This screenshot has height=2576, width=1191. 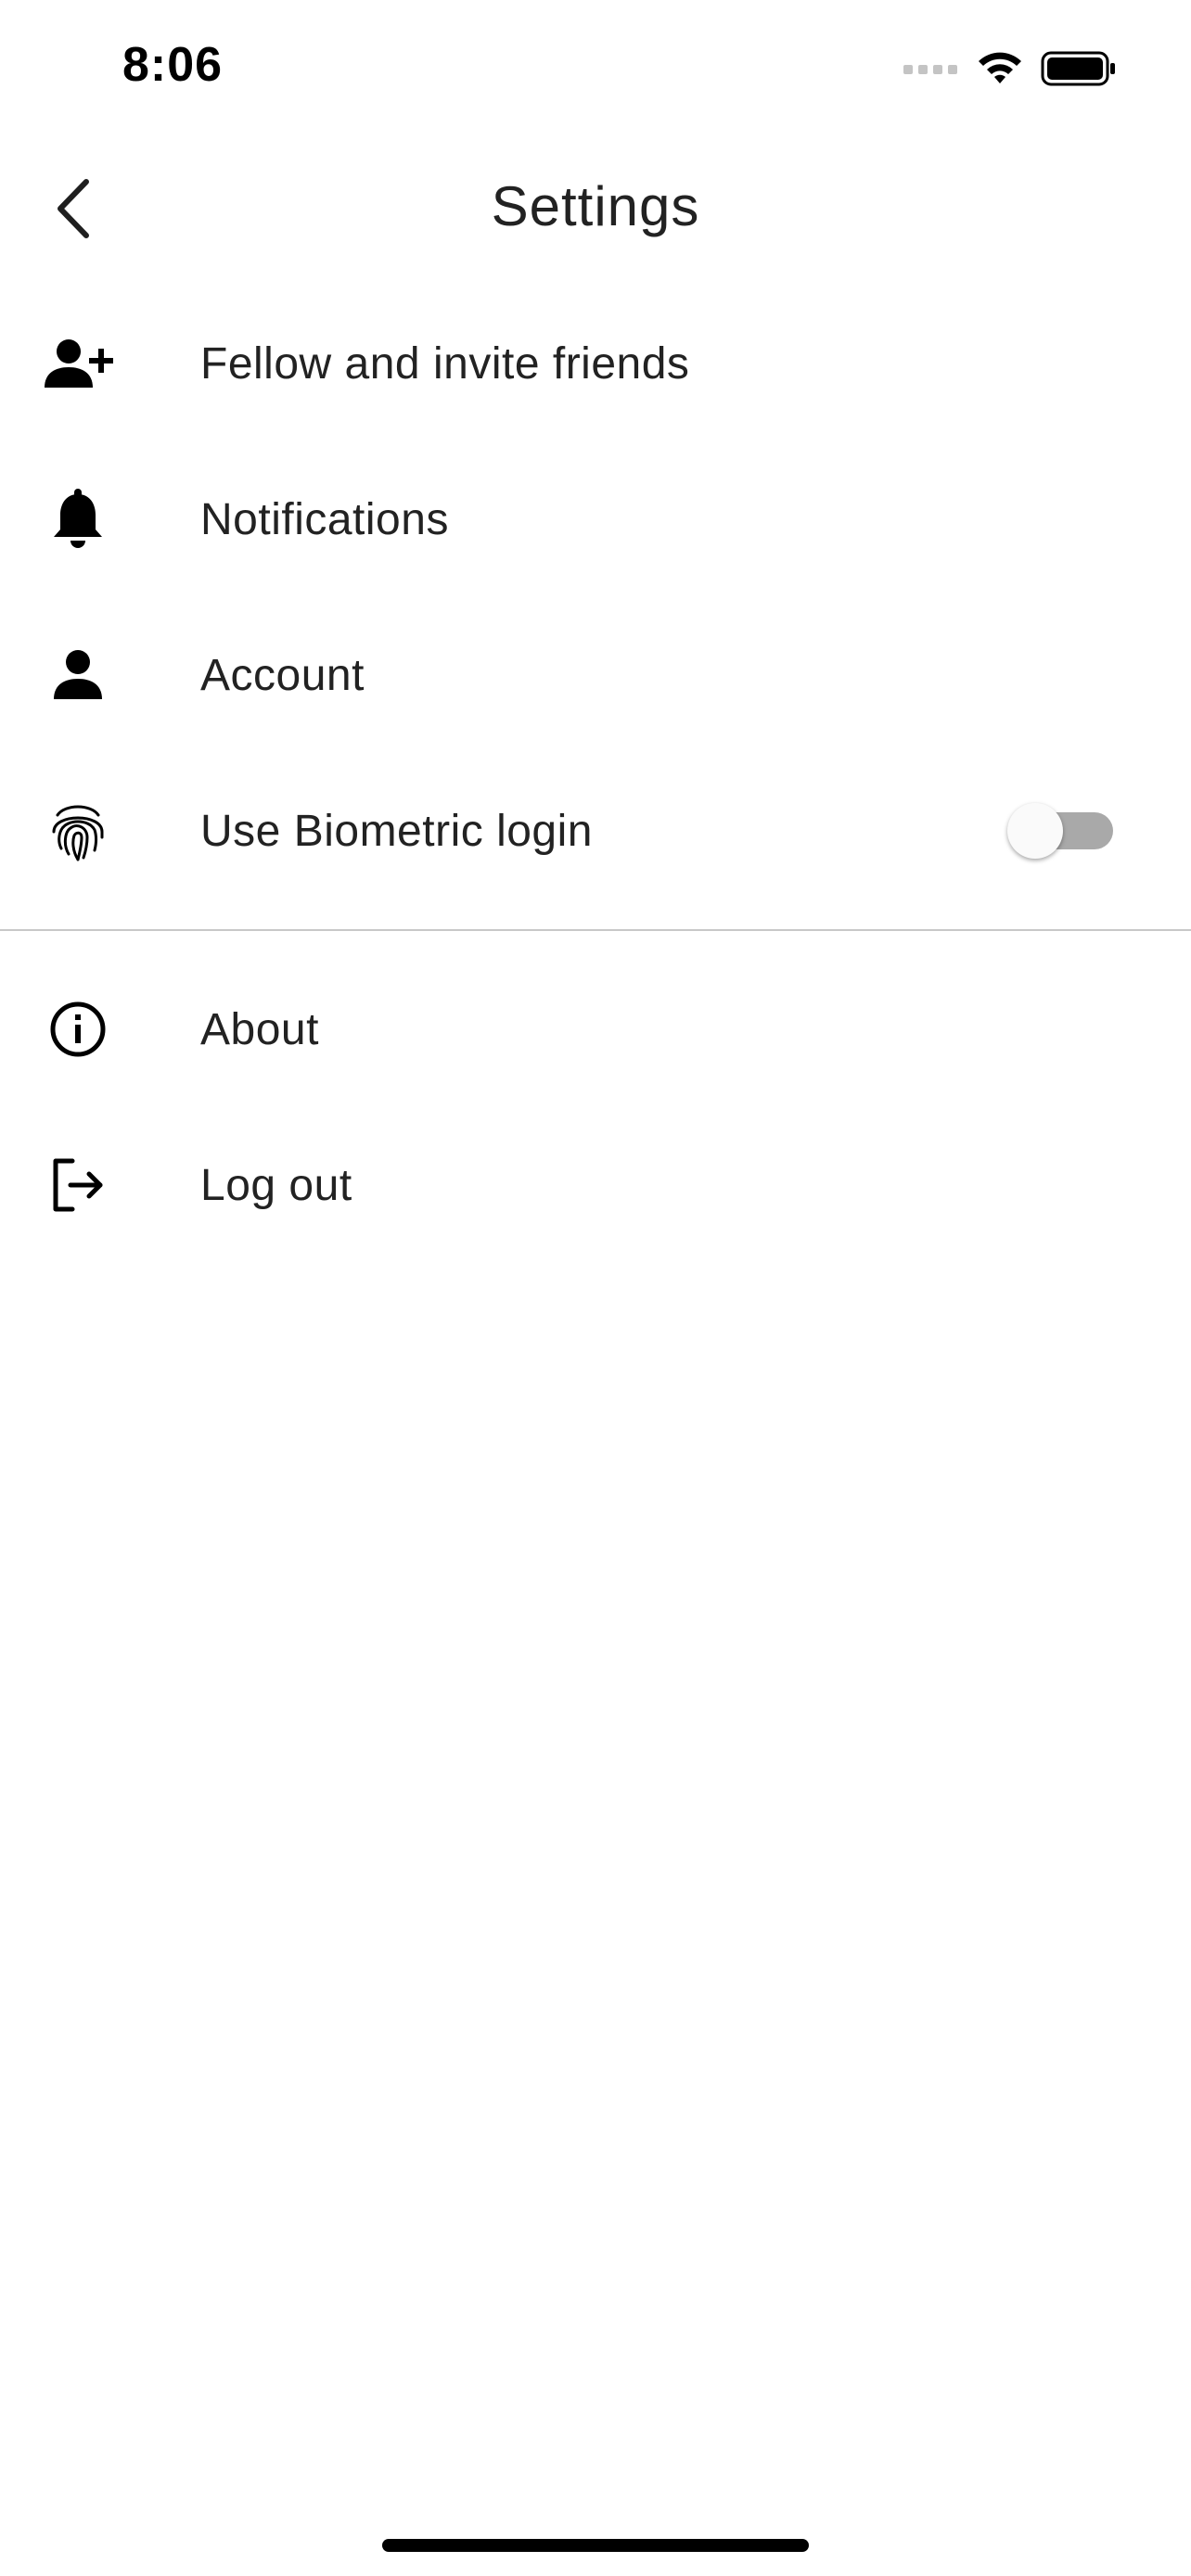 What do you see at coordinates (930, 69) in the screenshot?
I see `cellular-signal-icon` at bounding box center [930, 69].